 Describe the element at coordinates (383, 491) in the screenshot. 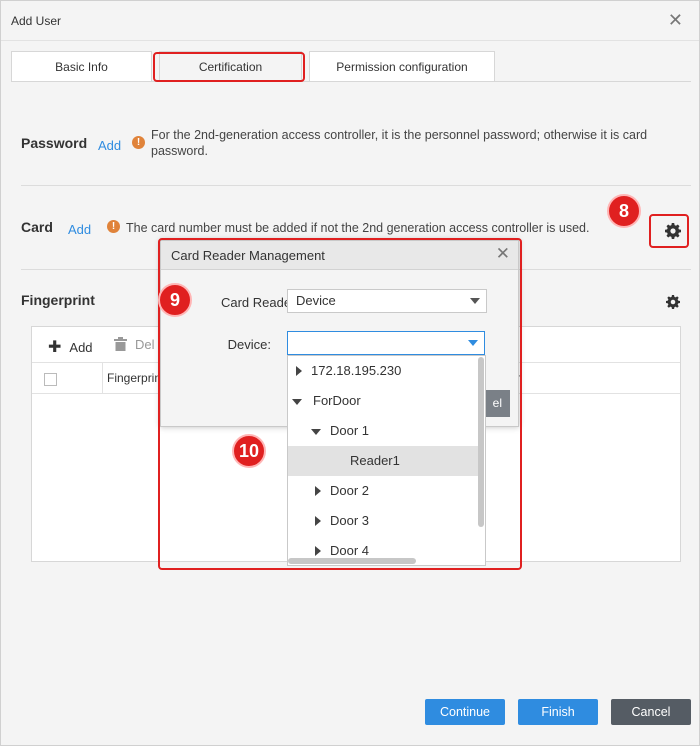

I see `tree-item-door-2: Door 2` at that location.